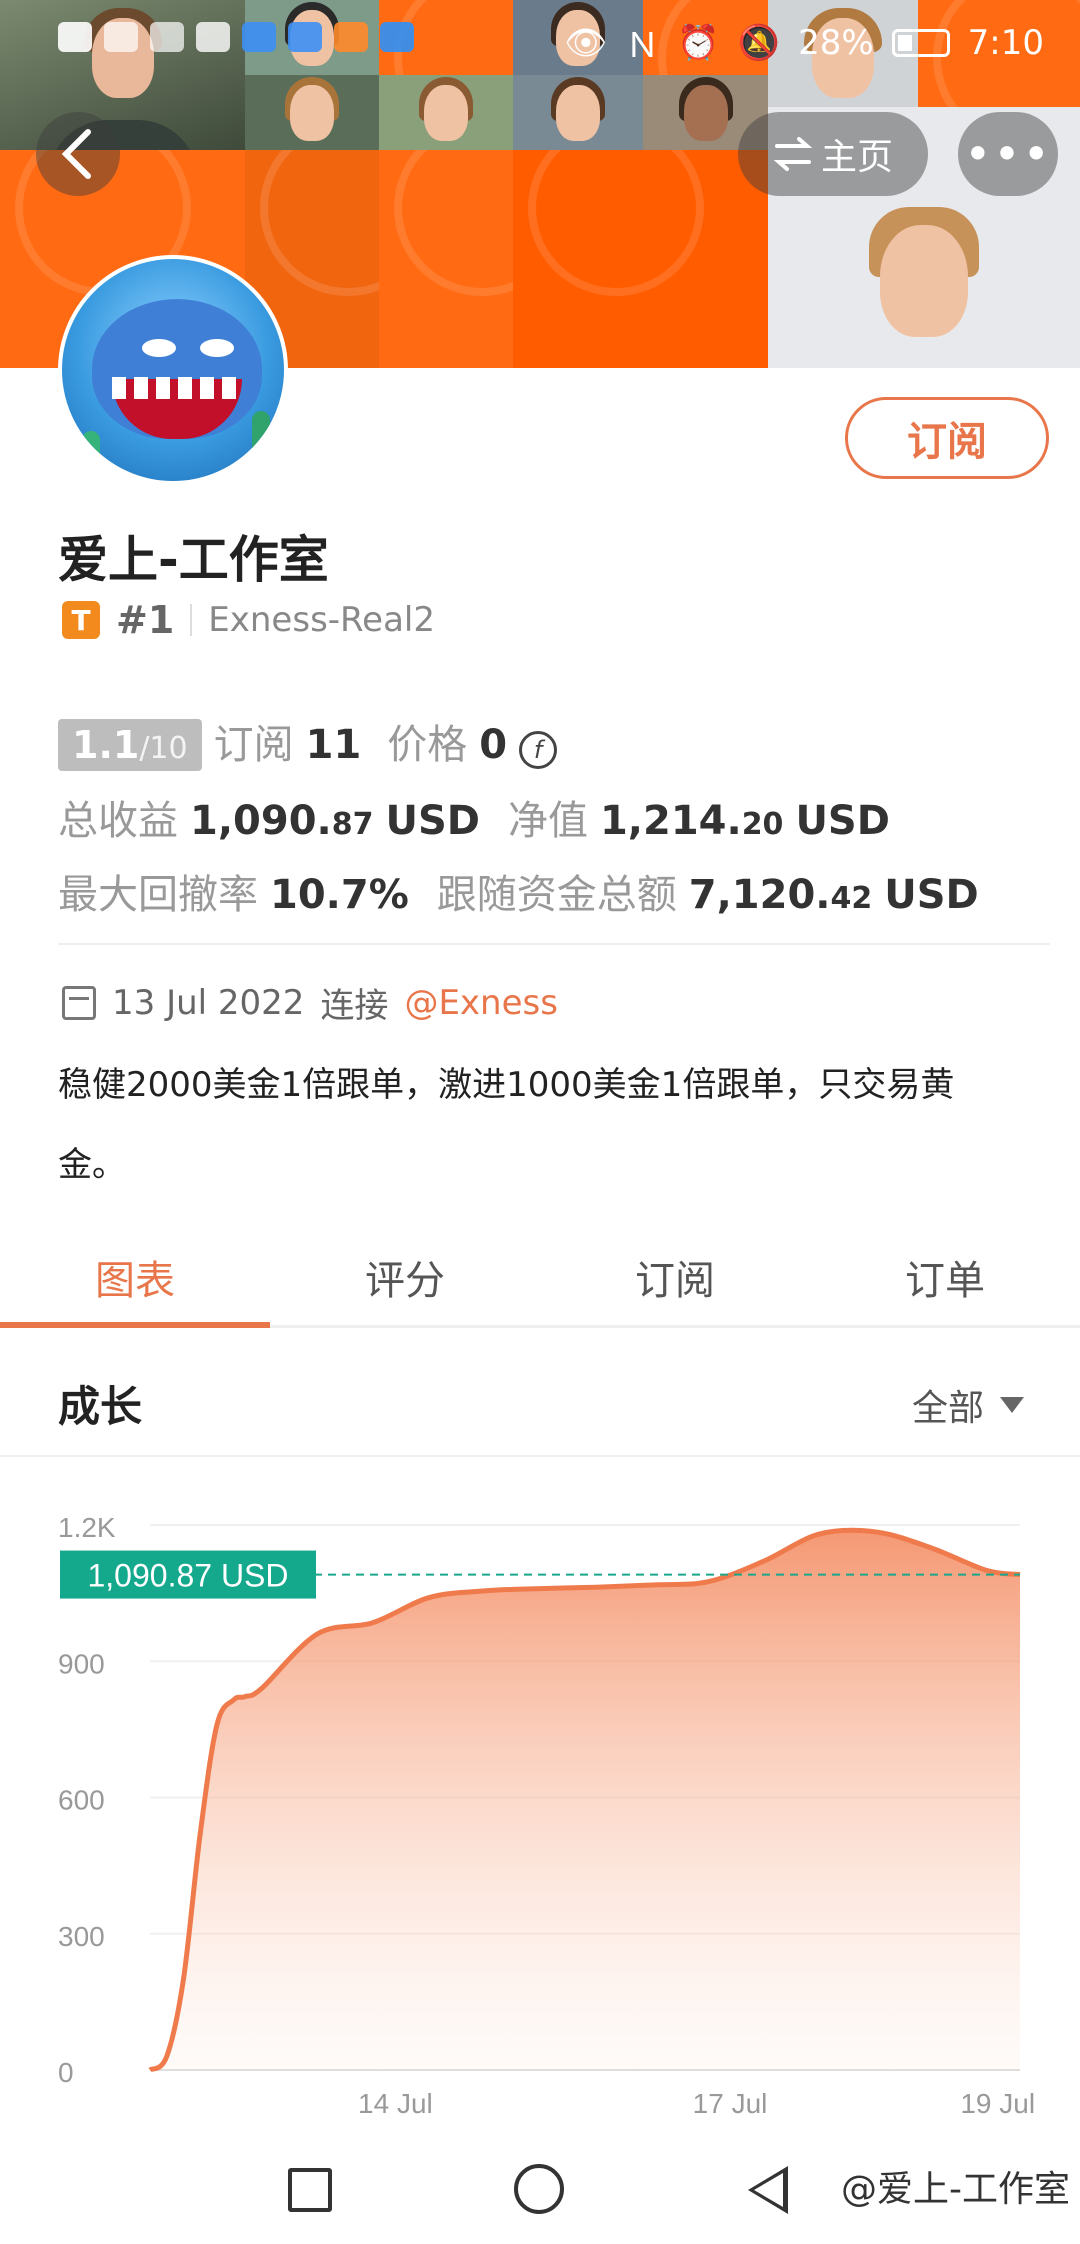 The width and height of the screenshot is (1080, 2244). Describe the element at coordinates (547, 821) in the screenshot. I see `equity-label: 净值` at that location.